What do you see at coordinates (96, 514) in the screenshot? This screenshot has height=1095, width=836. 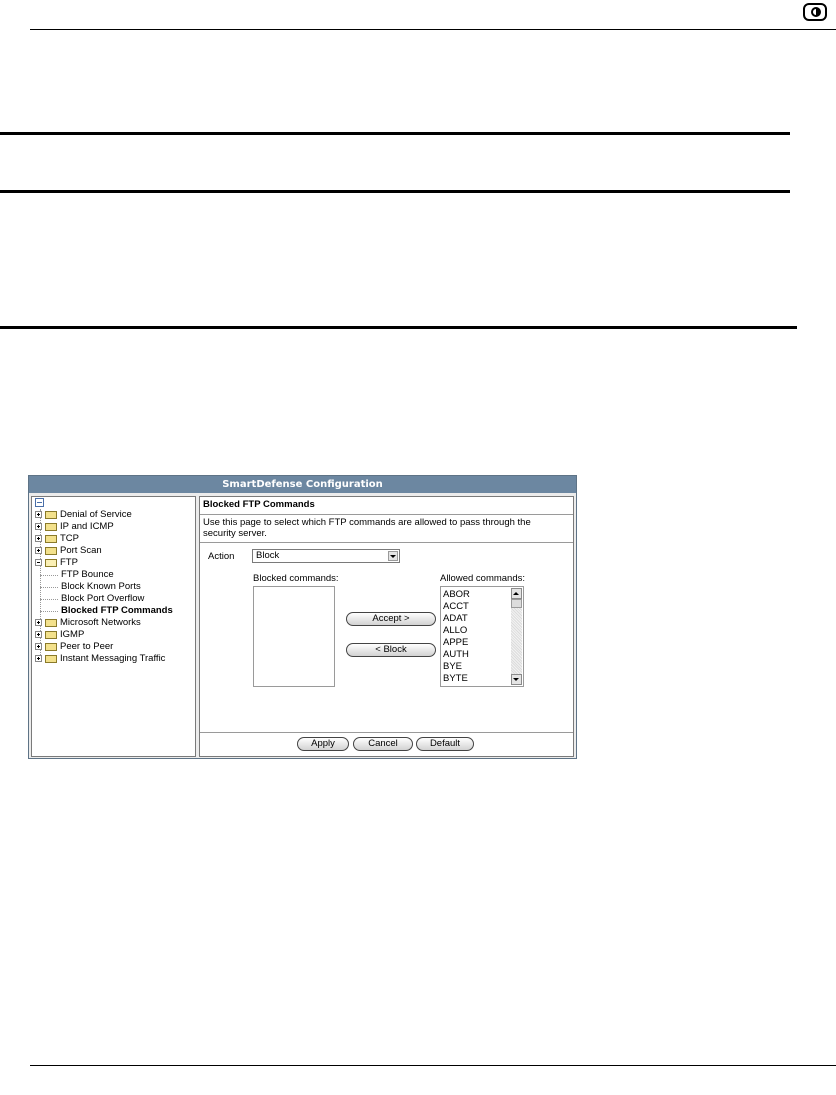 I see `tree-item-label: Denial of Service` at bounding box center [96, 514].